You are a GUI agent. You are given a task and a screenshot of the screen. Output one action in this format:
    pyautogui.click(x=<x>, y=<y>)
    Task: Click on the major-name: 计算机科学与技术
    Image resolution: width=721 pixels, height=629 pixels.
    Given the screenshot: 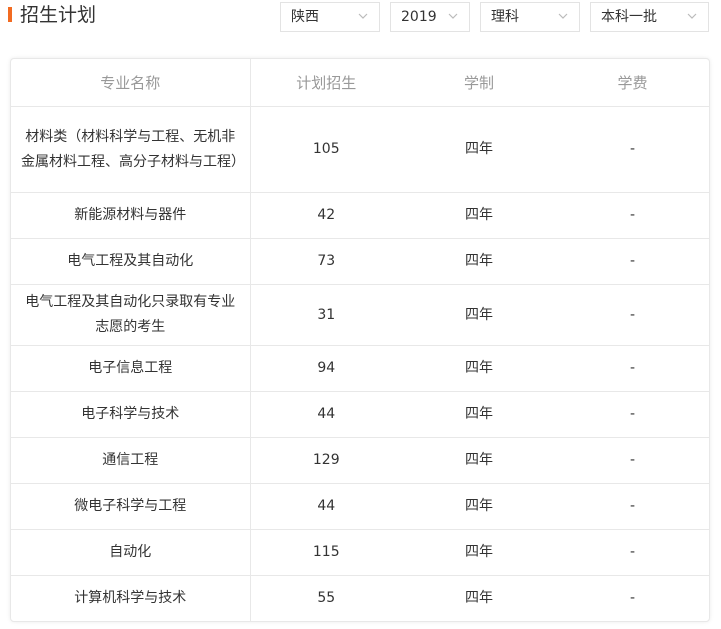 What is the action you would take?
    pyautogui.click(x=131, y=598)
    